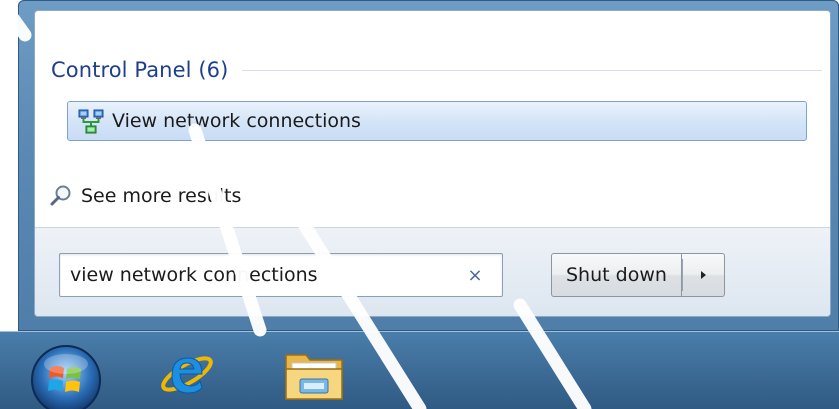 The width and height of the screenshot is (839, 409). What do you see at coordinates (161, 196) in the screenshot?
I see `see-more-results-label: See more results` at bounding box center [161, 196].